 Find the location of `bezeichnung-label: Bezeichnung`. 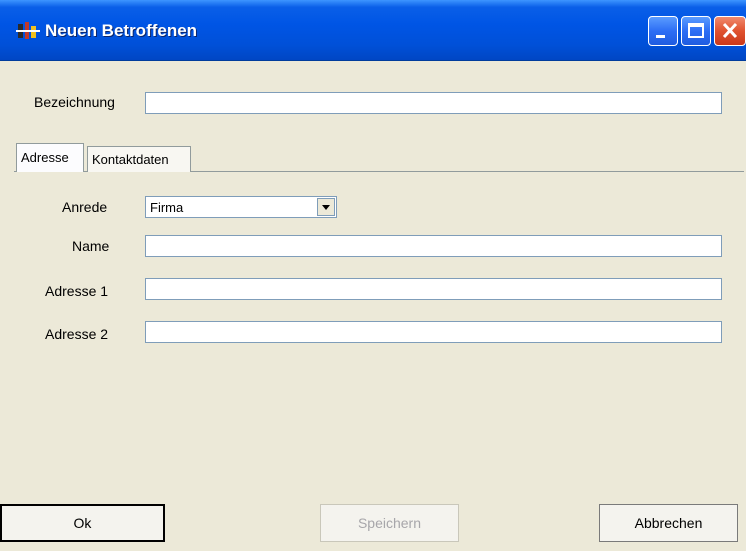

bezeichnung-label: Bezeichnung is located at coordinates (74, 102).